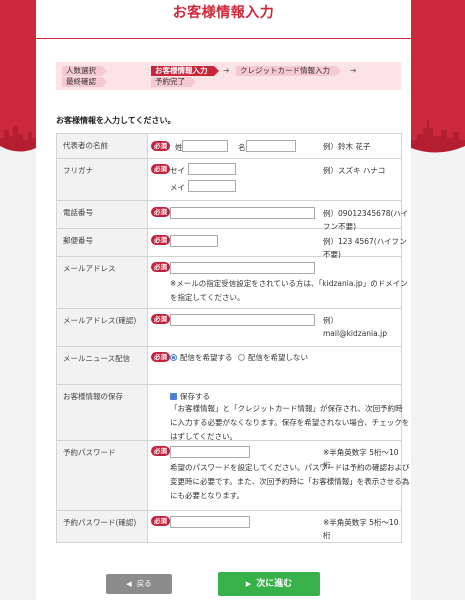  What do you see at coordinates (355, 327) in the screenshot?
I see `email-confirm-example: 例）mail@kidzania.jp` at bounding box center [355, 327].